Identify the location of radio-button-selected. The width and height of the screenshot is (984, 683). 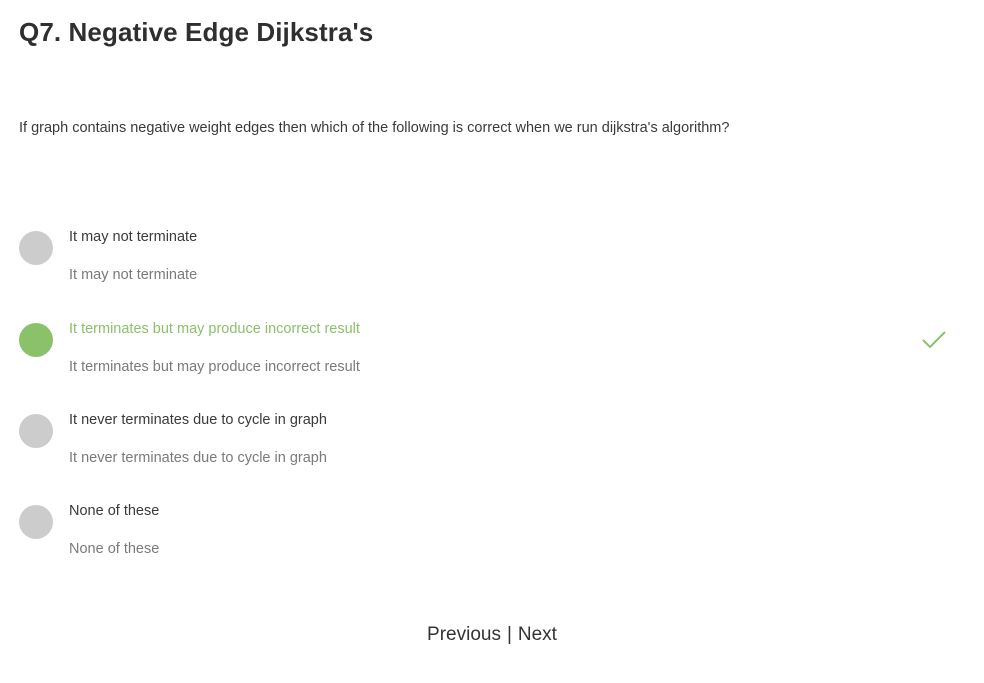
(36, 340).